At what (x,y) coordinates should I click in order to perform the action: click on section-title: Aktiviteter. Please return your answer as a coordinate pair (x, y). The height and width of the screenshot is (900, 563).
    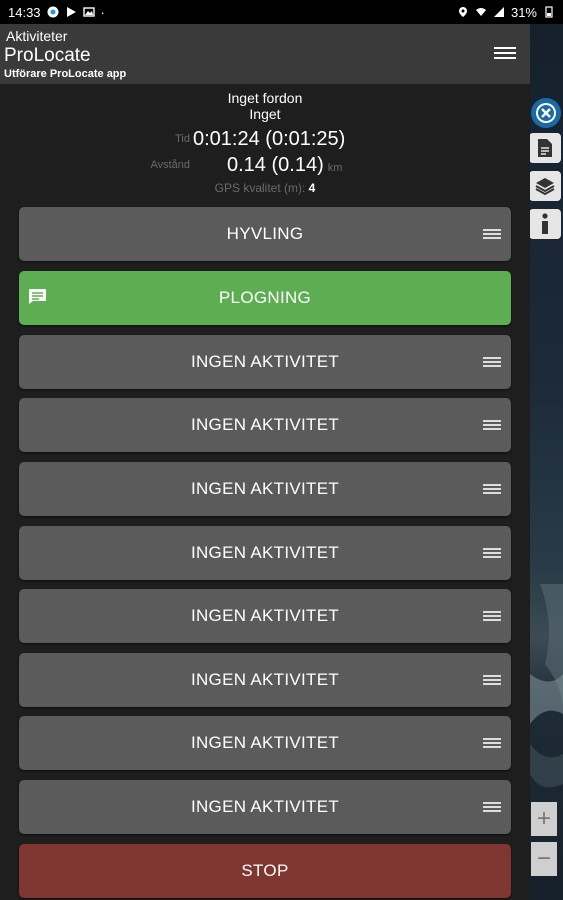
    Looking at the image, I should click on (37, 36).